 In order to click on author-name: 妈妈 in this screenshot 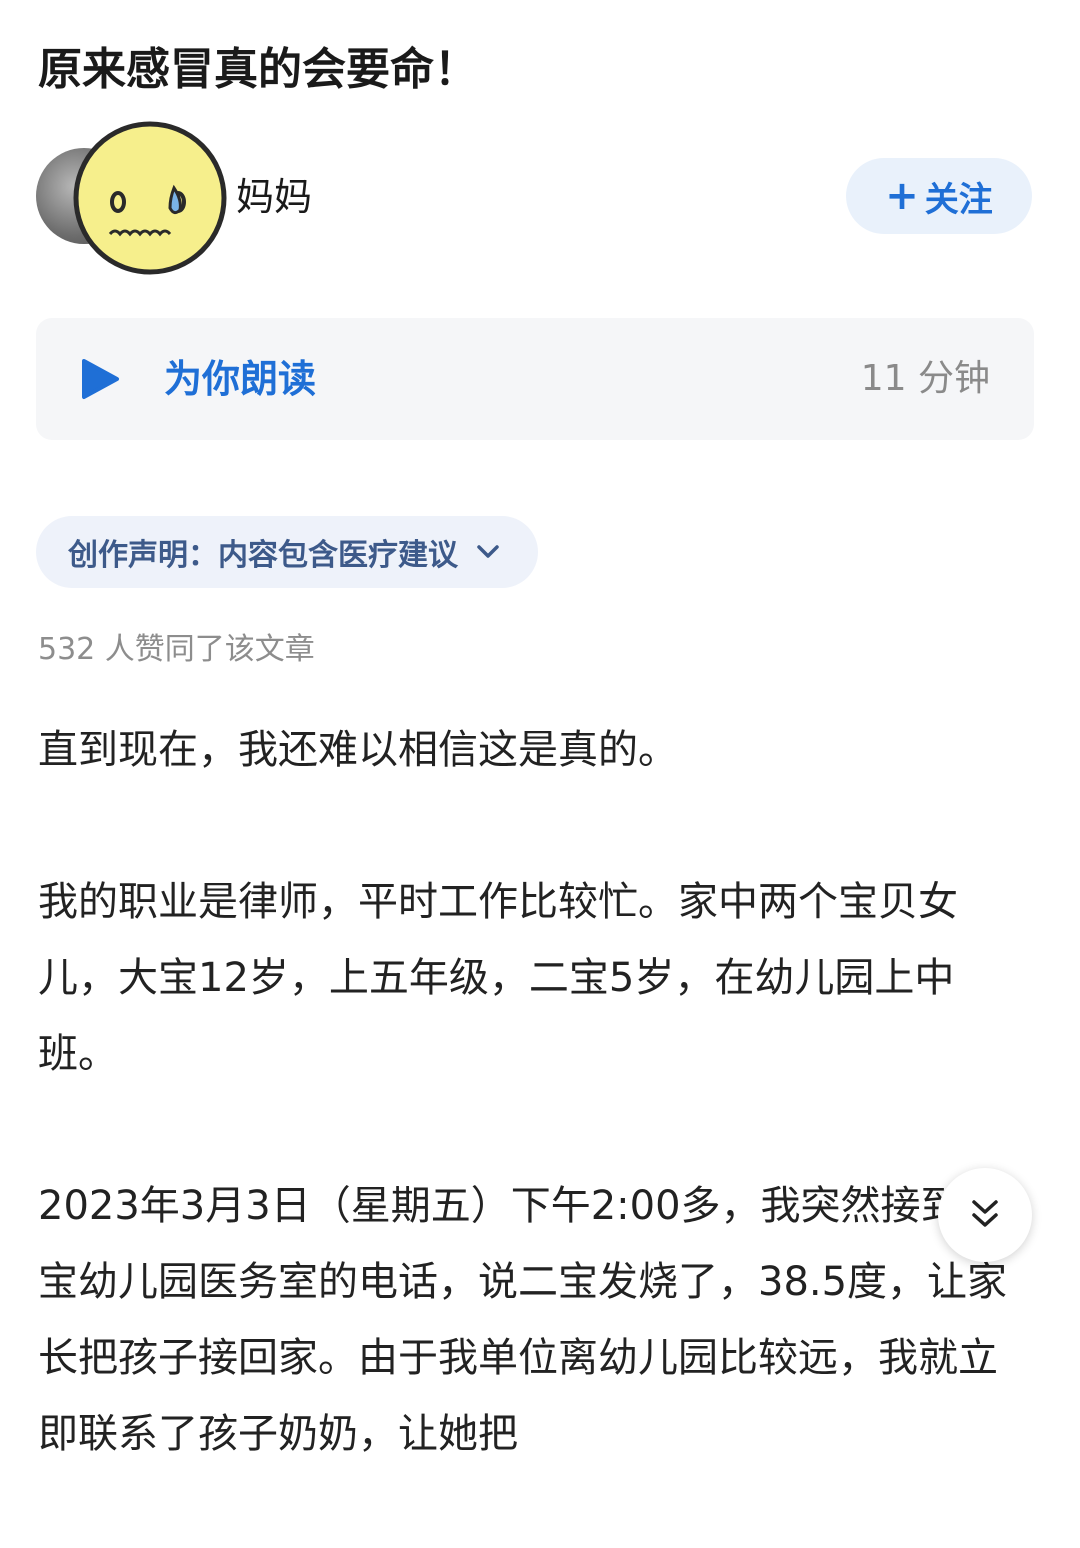, I will do `click(274, 197)`.